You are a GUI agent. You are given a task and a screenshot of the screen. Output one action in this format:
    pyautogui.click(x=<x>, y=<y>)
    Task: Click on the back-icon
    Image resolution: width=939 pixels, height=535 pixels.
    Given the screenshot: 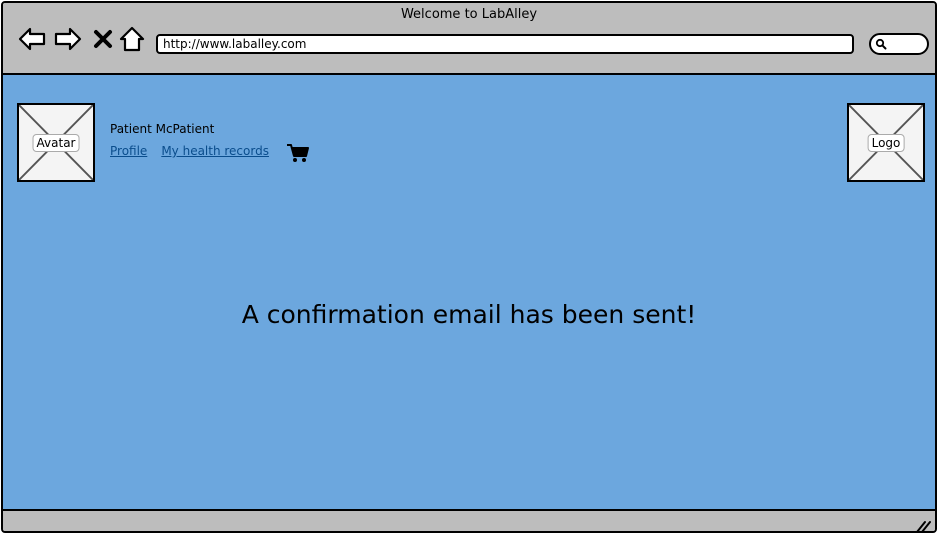 What is the action you would take?
    pyautogui.click(x=32, y=39)
    